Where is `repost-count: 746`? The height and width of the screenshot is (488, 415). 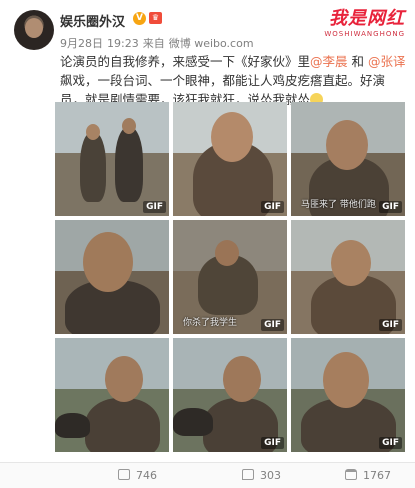
repost-count: 746 is located at coordinates (146, 475).